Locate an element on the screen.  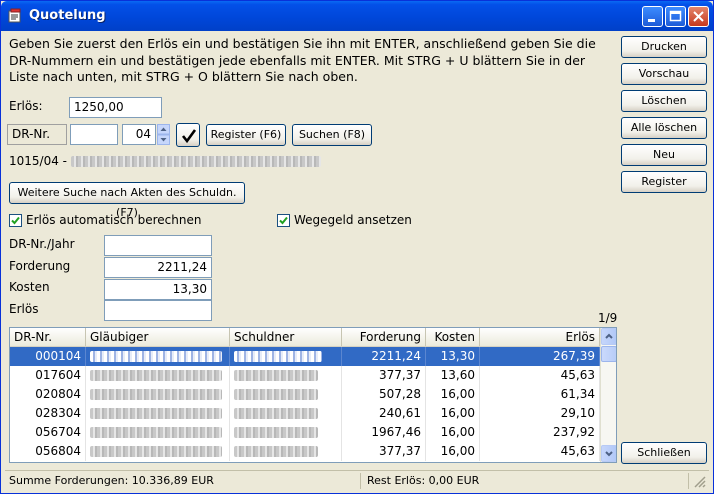
chevron-up-icon is located at coordinates (609, 336).